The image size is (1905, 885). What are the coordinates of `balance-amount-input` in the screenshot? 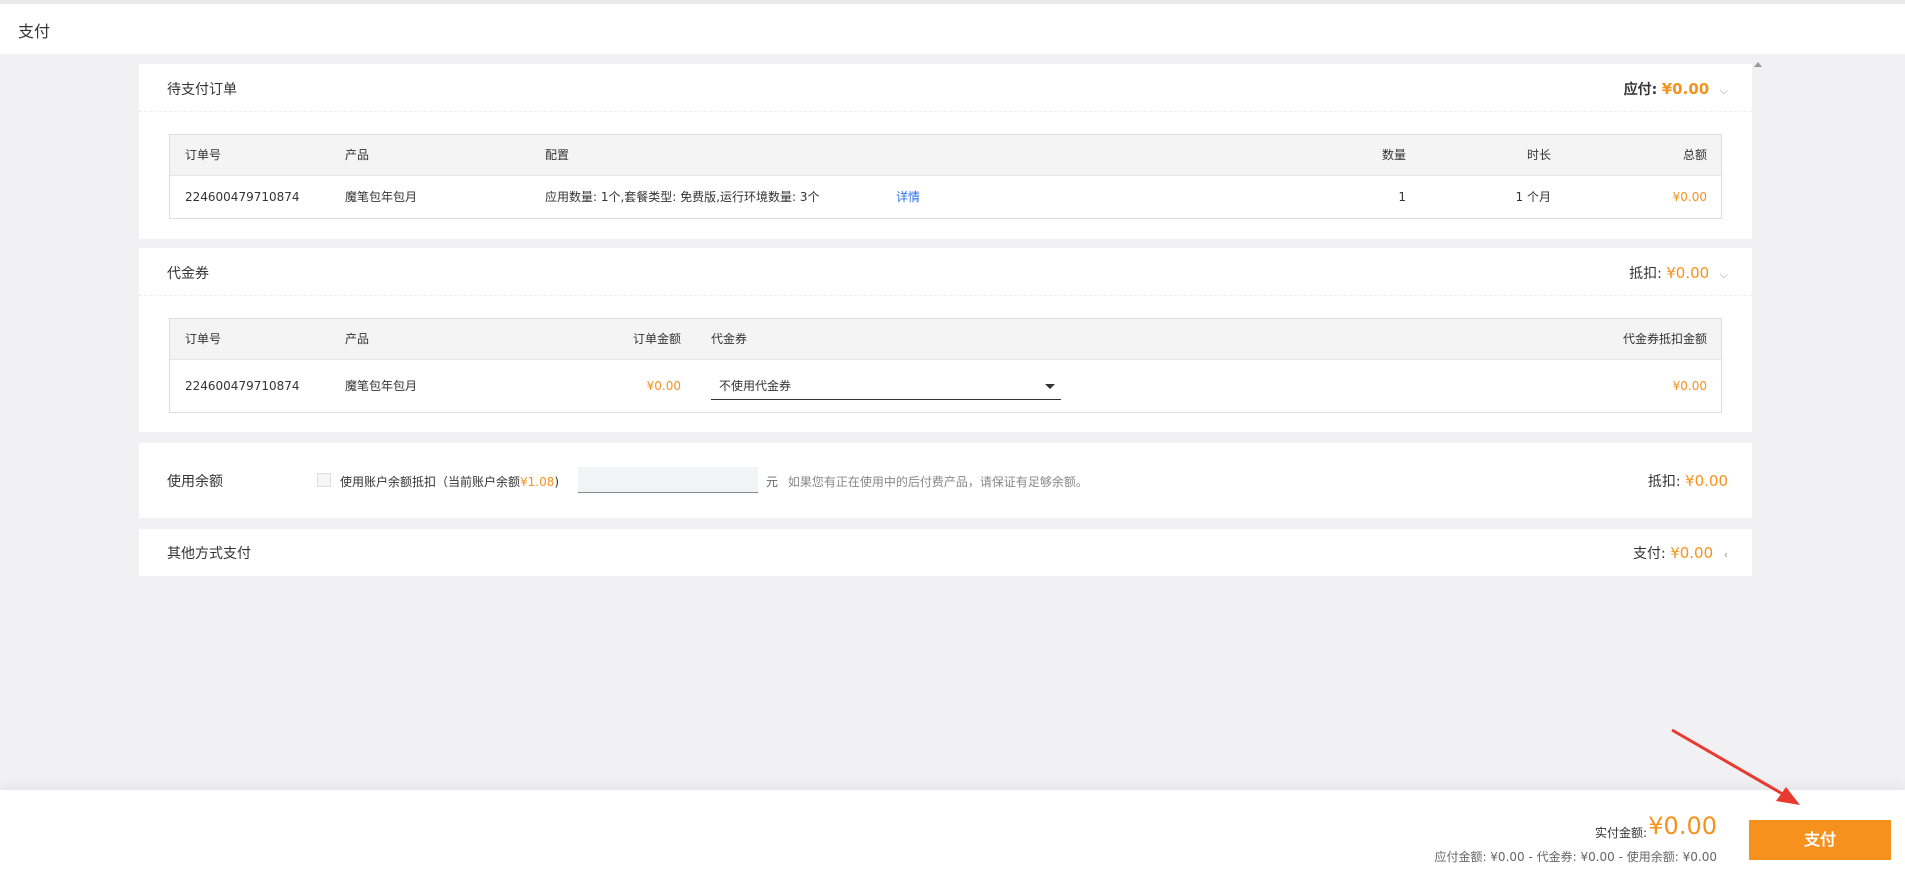 It's located at (668, 480).